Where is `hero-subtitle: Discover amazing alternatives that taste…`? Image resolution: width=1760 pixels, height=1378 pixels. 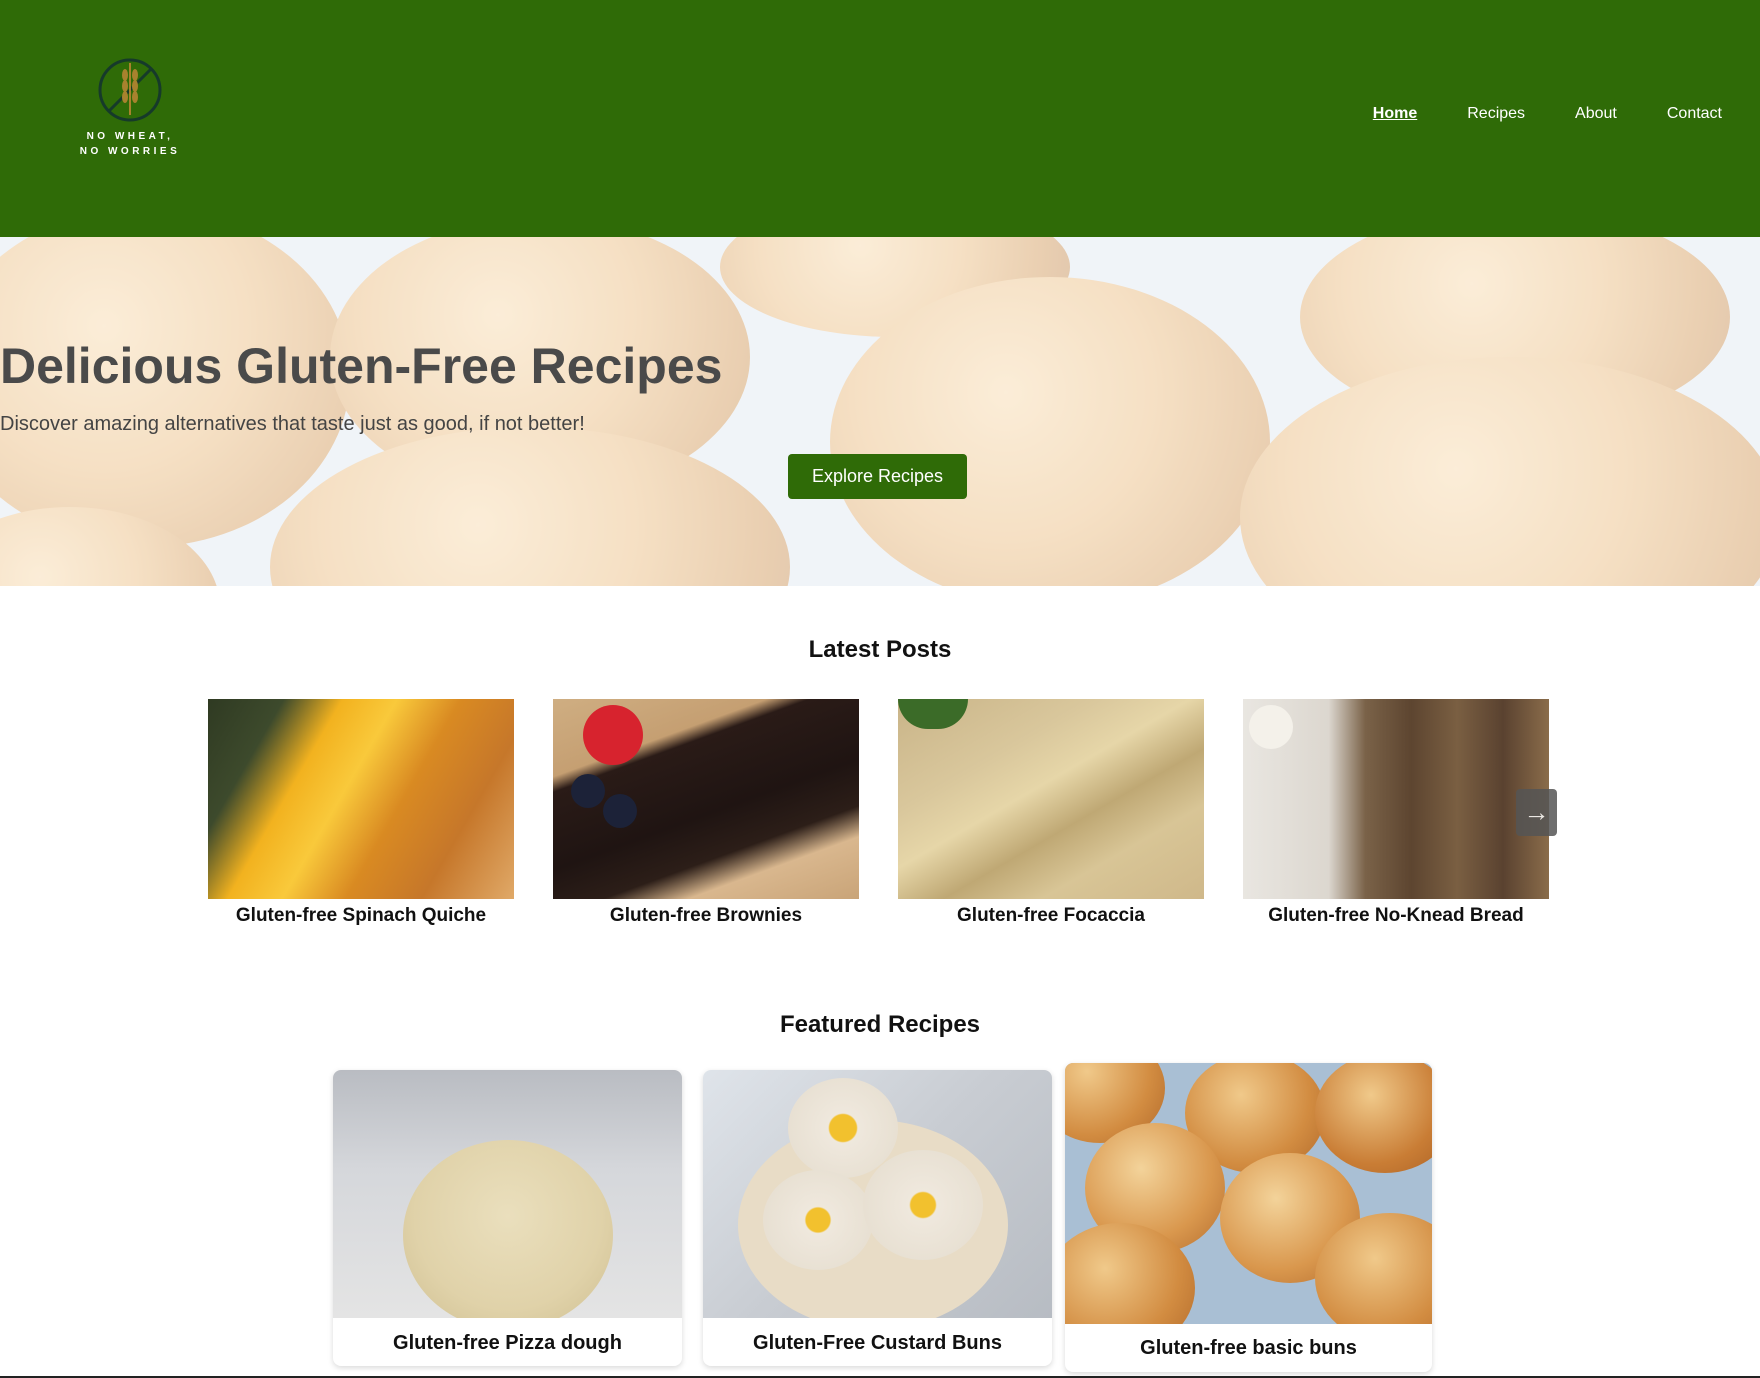
hero-subtitle: Discover amazing alternatives that taste… is located at coordinates (292, 424).